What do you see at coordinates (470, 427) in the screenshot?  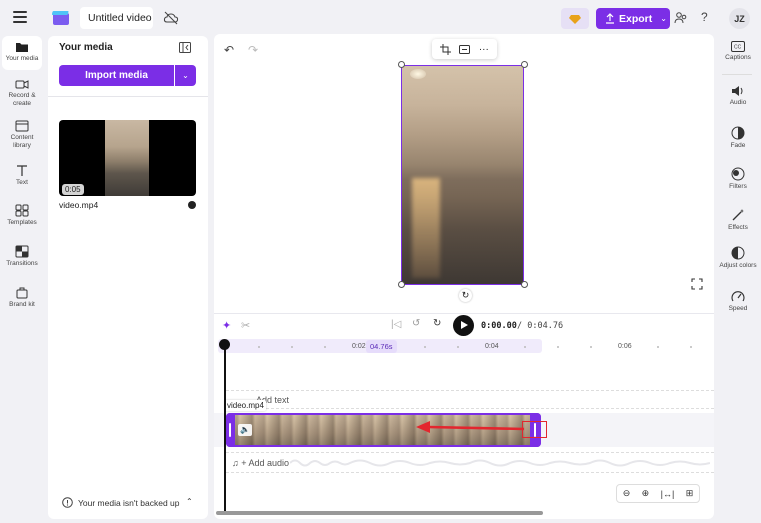 I see `annotation-arrow` at bounding box center [470, 427].